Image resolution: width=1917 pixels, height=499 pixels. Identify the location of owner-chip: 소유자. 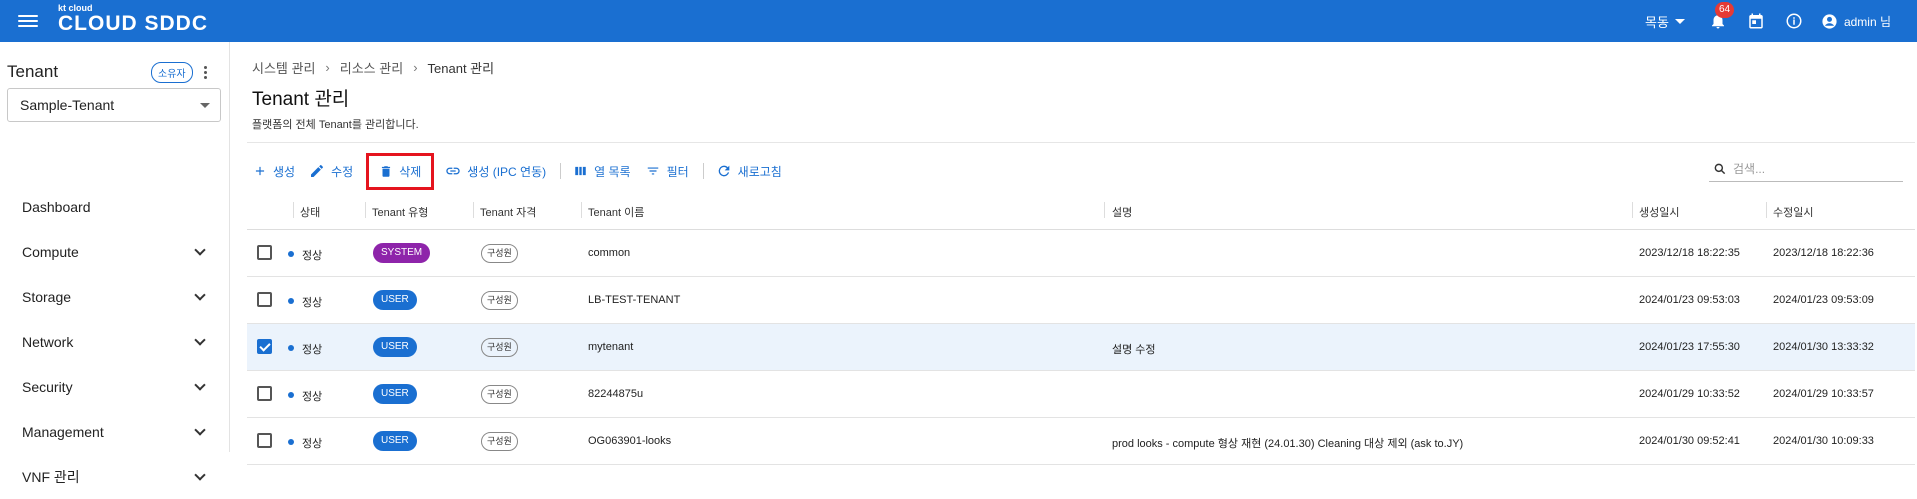
(172, 72).